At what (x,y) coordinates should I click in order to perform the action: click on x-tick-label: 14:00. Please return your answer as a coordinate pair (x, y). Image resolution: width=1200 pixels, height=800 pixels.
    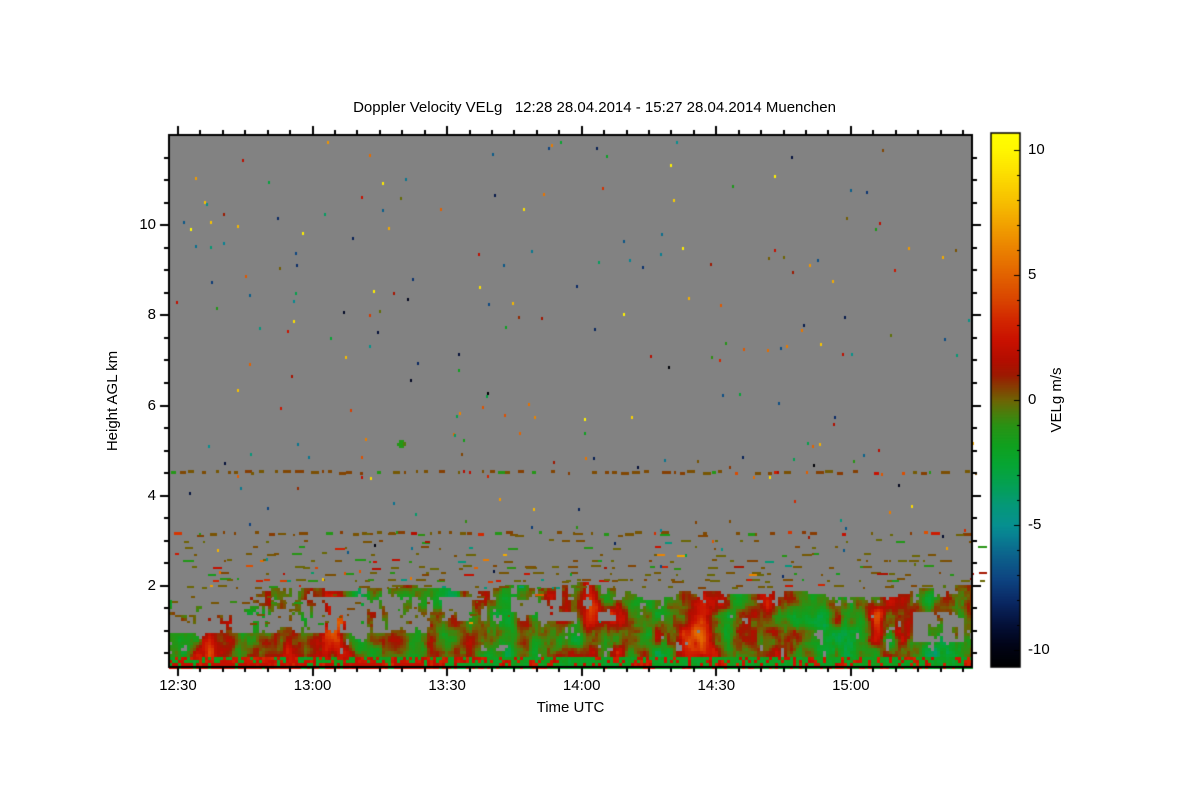
    Looking at the image, I should click on (581, 685).